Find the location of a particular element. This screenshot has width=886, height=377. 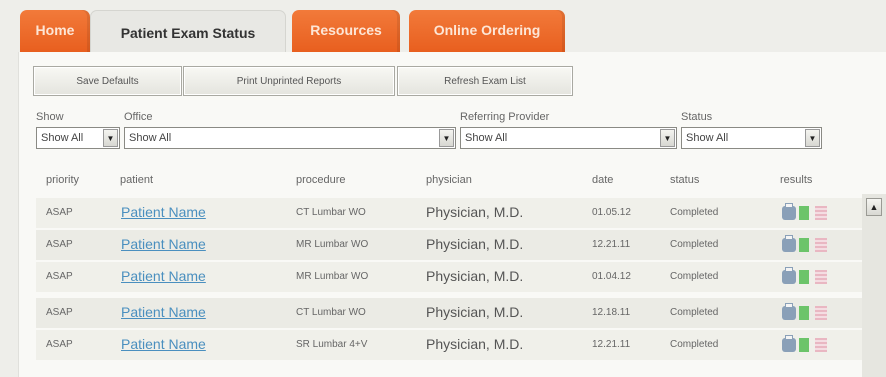

column-header-priority: priority is located at coordinates (62, 180).